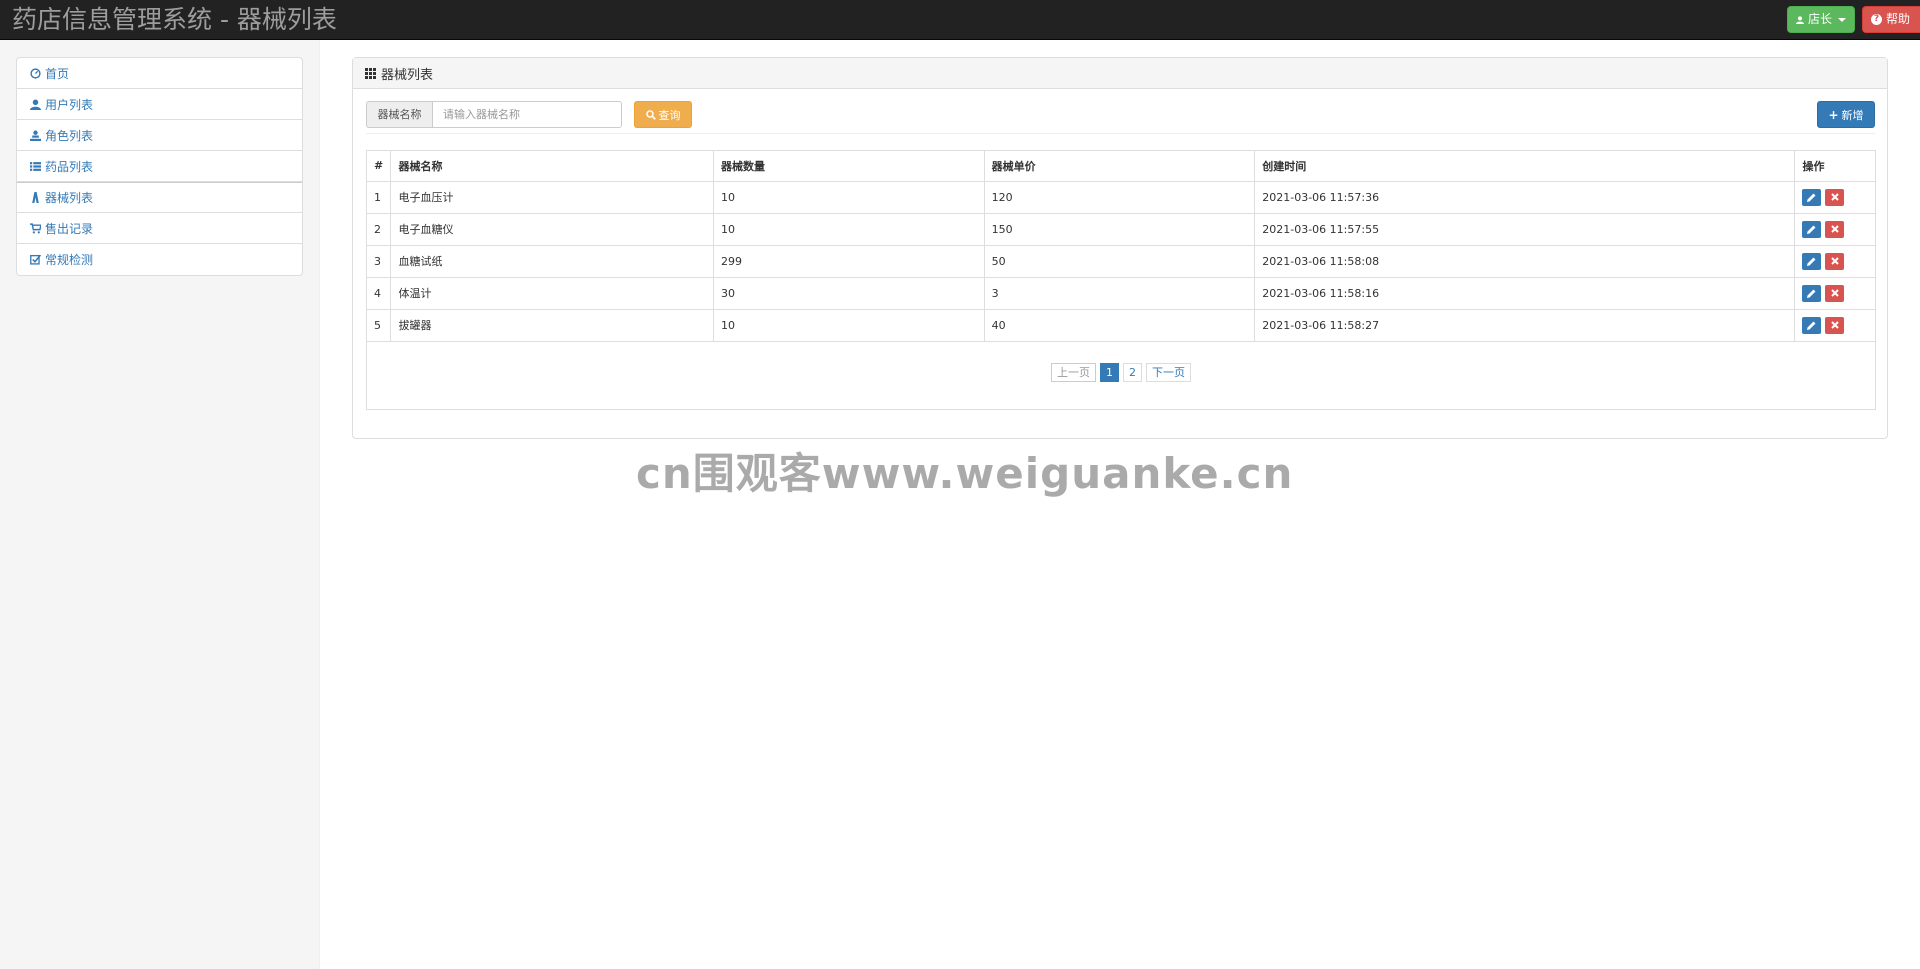 This screenshot has height=969, width=1920. I want to click on cell-index: 5, so click(379, 325).